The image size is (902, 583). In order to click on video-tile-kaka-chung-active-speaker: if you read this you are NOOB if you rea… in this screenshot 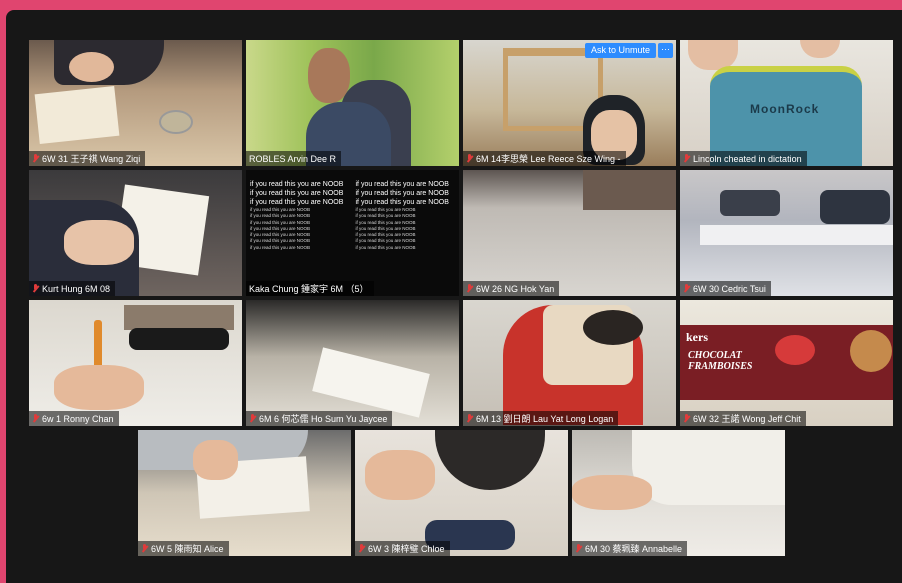, I will do `click(352, 233)`.